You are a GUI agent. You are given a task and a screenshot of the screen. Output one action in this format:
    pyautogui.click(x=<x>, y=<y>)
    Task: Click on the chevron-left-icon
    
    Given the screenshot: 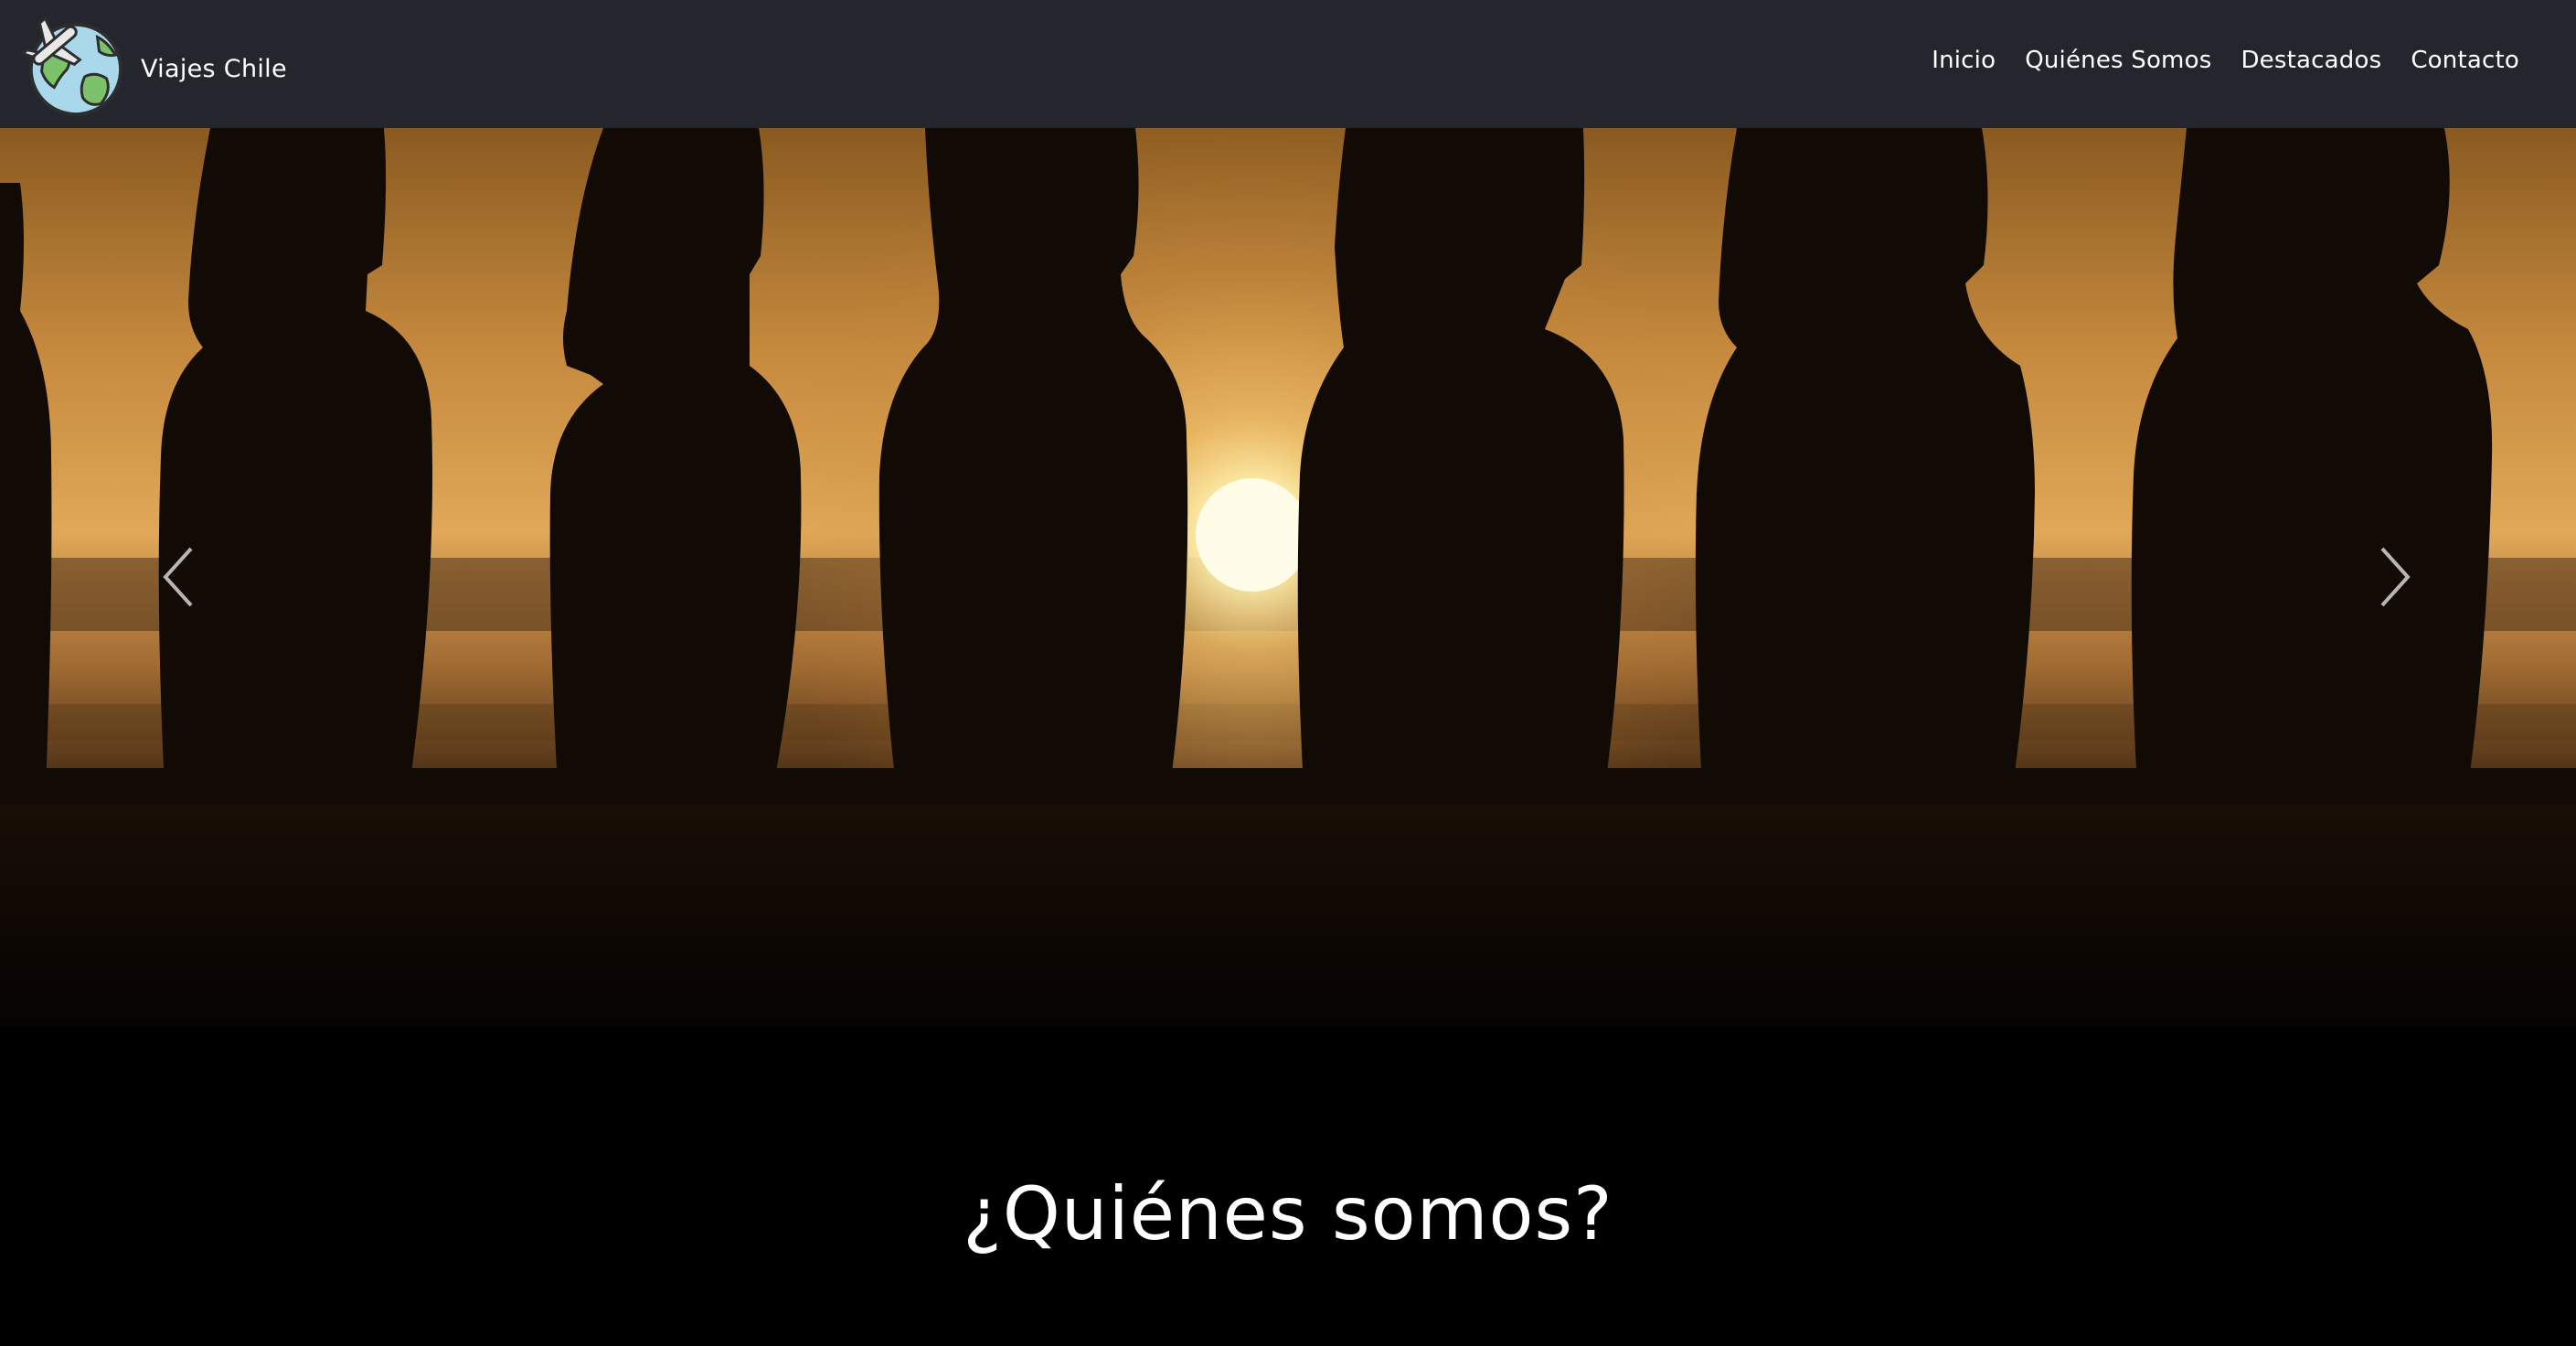 What is the action you would take?
    pyautogui.click(x=178, y=577)
    